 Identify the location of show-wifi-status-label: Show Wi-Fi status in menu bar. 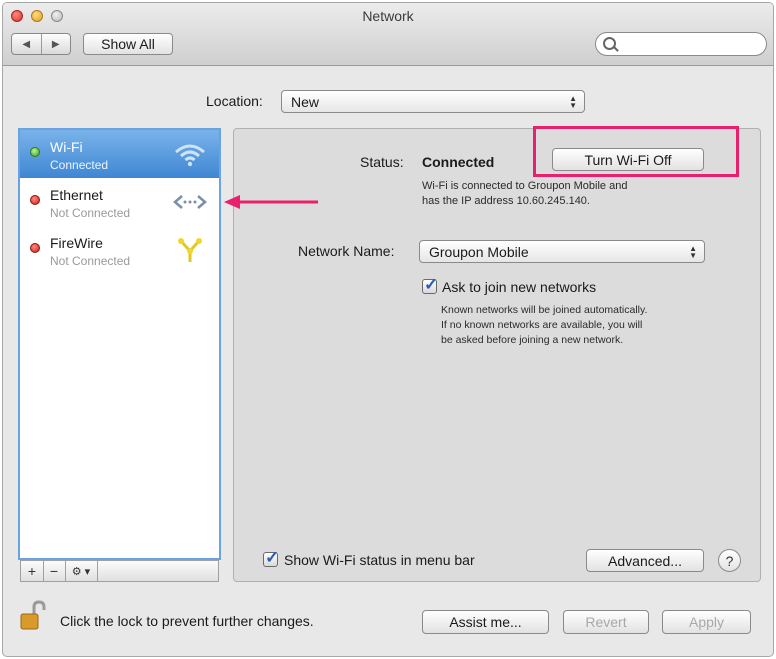
(379, 560).